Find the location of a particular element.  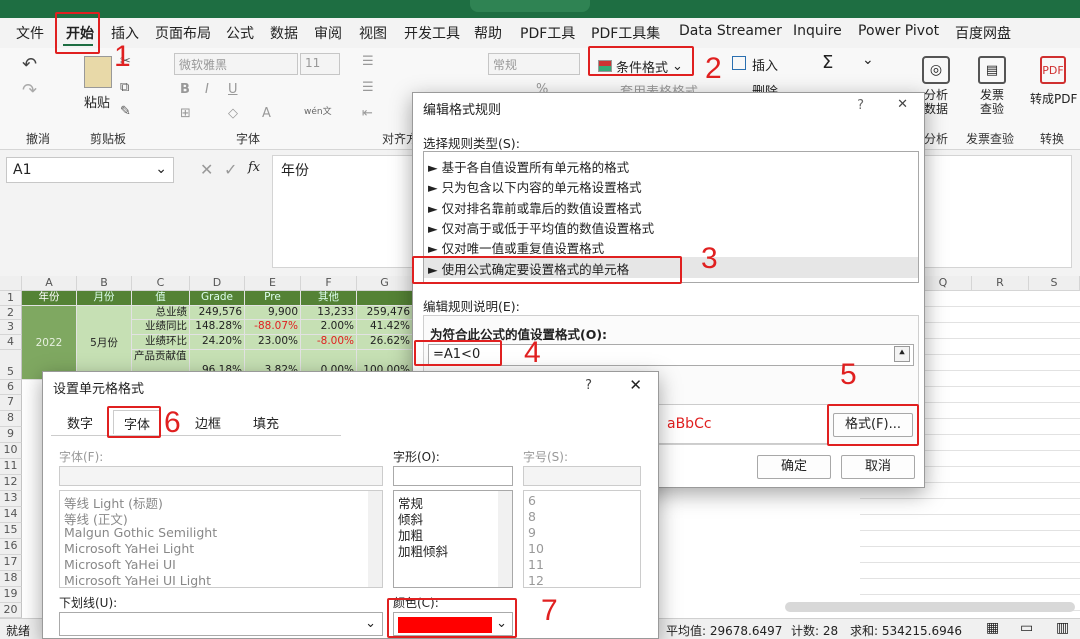

horizontal-scrollbar is located at coordinates (930, 607).